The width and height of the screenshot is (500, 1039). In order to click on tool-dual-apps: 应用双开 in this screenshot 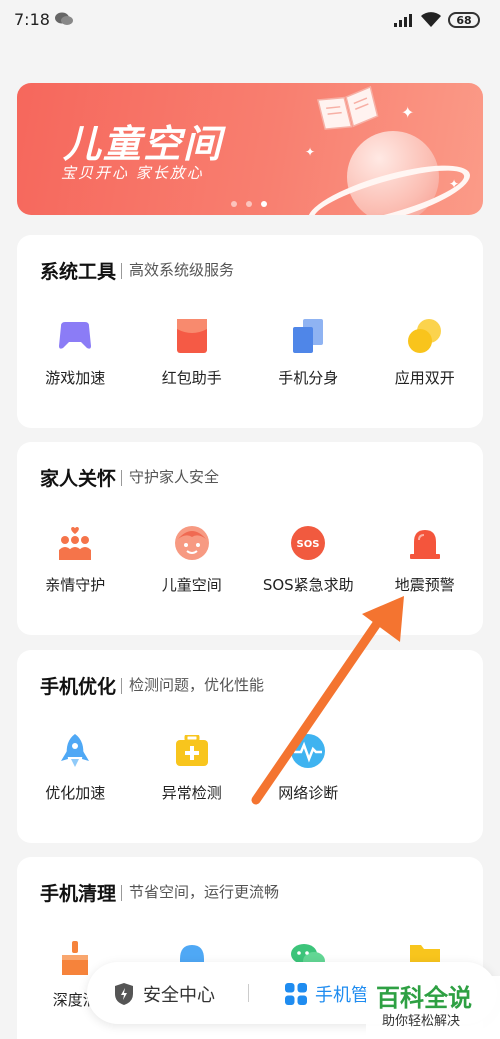, I will do `click(425, 352)`.